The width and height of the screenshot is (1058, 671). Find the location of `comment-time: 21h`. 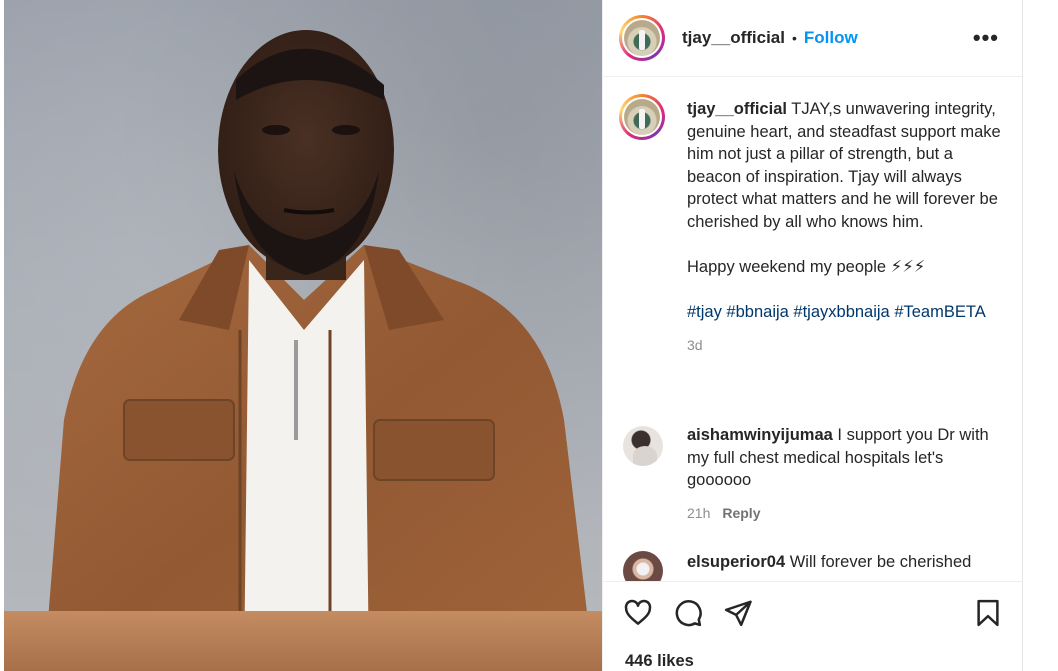

comment-time: 21h is located at coordinates (698, 513).